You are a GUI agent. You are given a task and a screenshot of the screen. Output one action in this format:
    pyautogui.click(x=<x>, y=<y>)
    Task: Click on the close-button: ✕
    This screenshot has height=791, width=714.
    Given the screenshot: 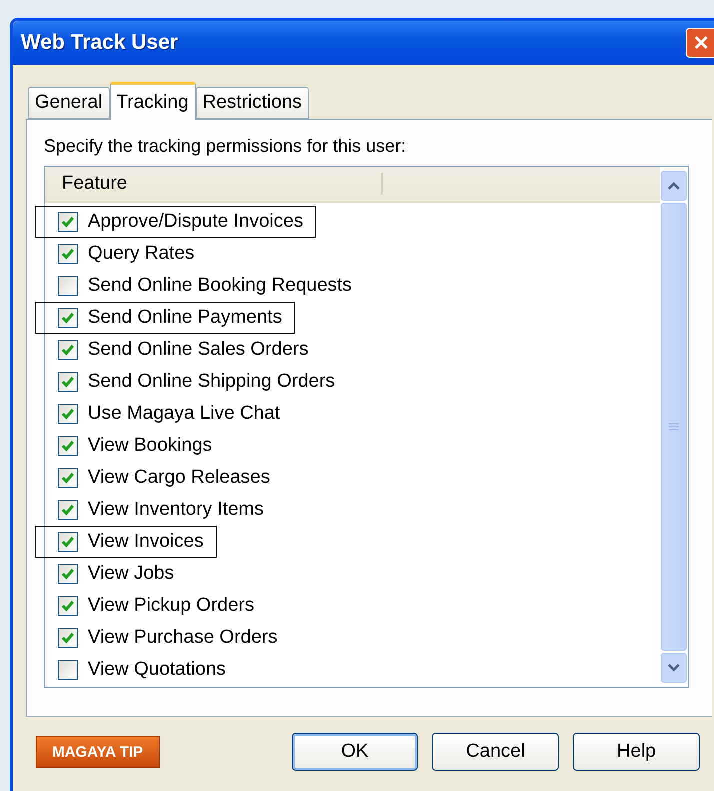 What is the action you would take?
    pyautogui.click(x=700, y=43)
    